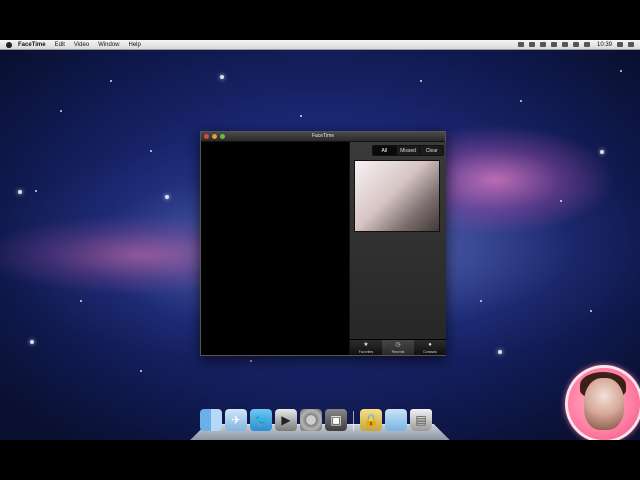 The height and width of the screenshot is (480, 640). What do you see at coordinates (397, 196) in the screenshot?
I see `camera-preview` at bounding box center [397, 196].